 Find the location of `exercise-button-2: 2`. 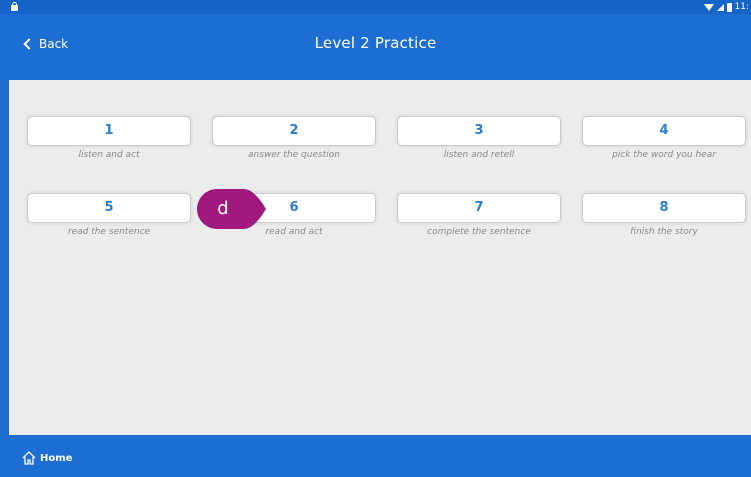

exercise-button-2: 2 is located at coordinates (294, 131).